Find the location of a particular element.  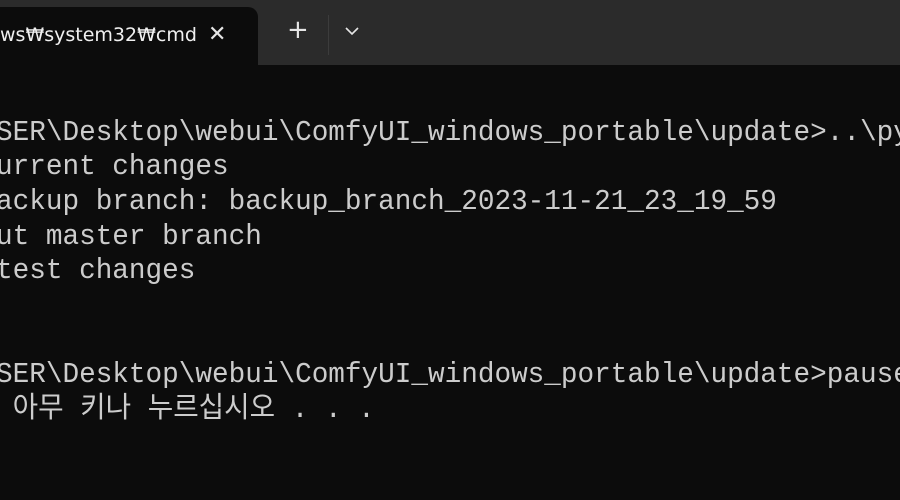

title-bar: ws₩system32₩cmd ✕ + is located at coordinates (450, 32).